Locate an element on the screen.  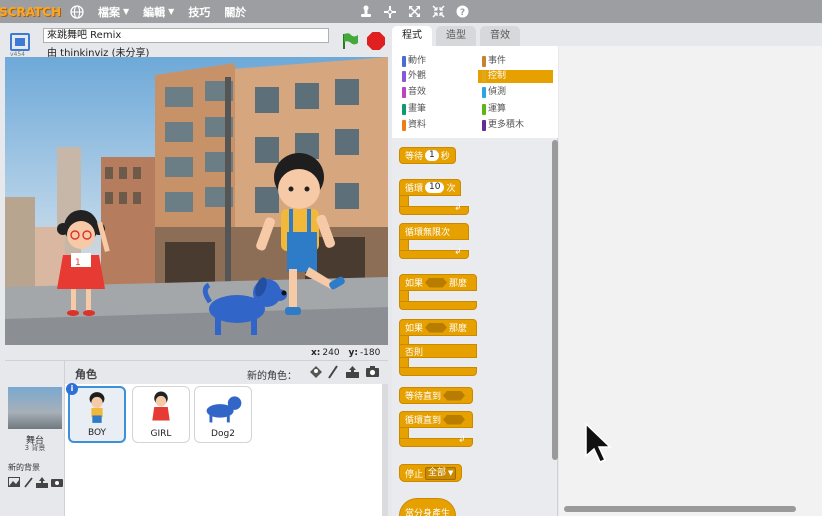
sprite-name: BOY is located at coordinates (97, 433).